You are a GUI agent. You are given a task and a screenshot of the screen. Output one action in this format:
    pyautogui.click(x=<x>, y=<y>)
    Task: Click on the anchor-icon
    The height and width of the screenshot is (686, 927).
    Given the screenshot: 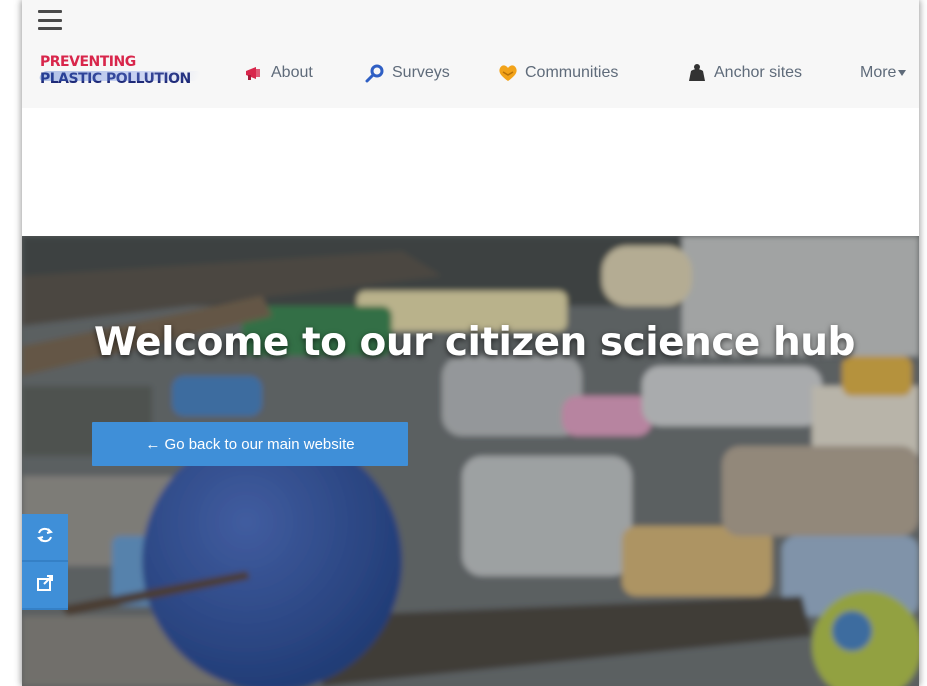 What is the action you would take?
    pyautogui.click(x=697, y=73)
    